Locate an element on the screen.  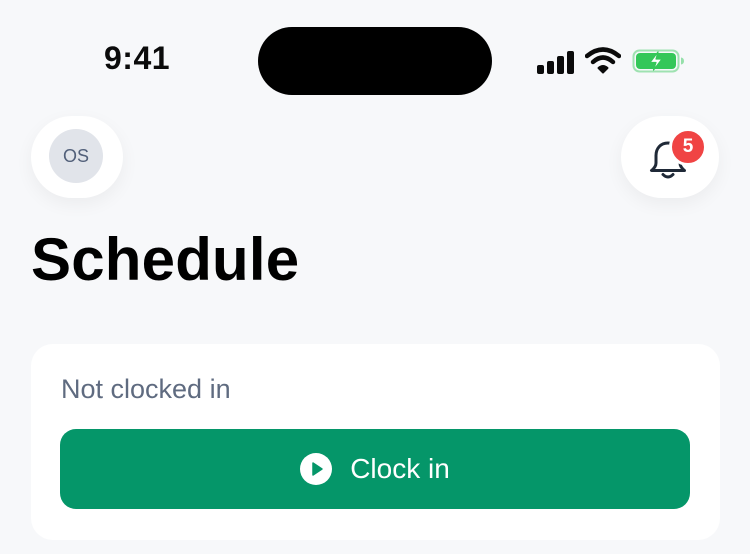
notifications-button: 5 is located at coordinates (670, 157).